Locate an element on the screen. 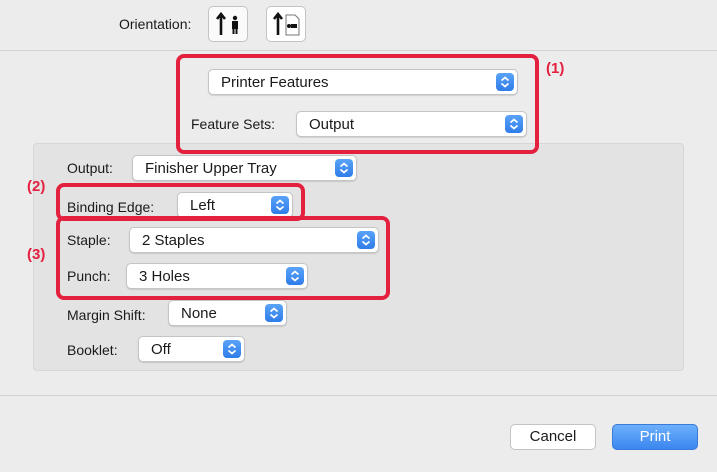  booklet-label: Booklet: is located at coordinates (92, 350).